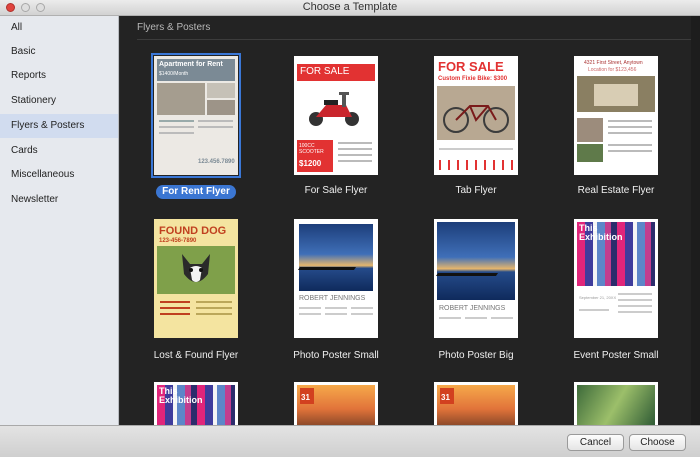 The image size is (700, 457). I want to click on template-label: Event Poster Small, so click(616, 355).